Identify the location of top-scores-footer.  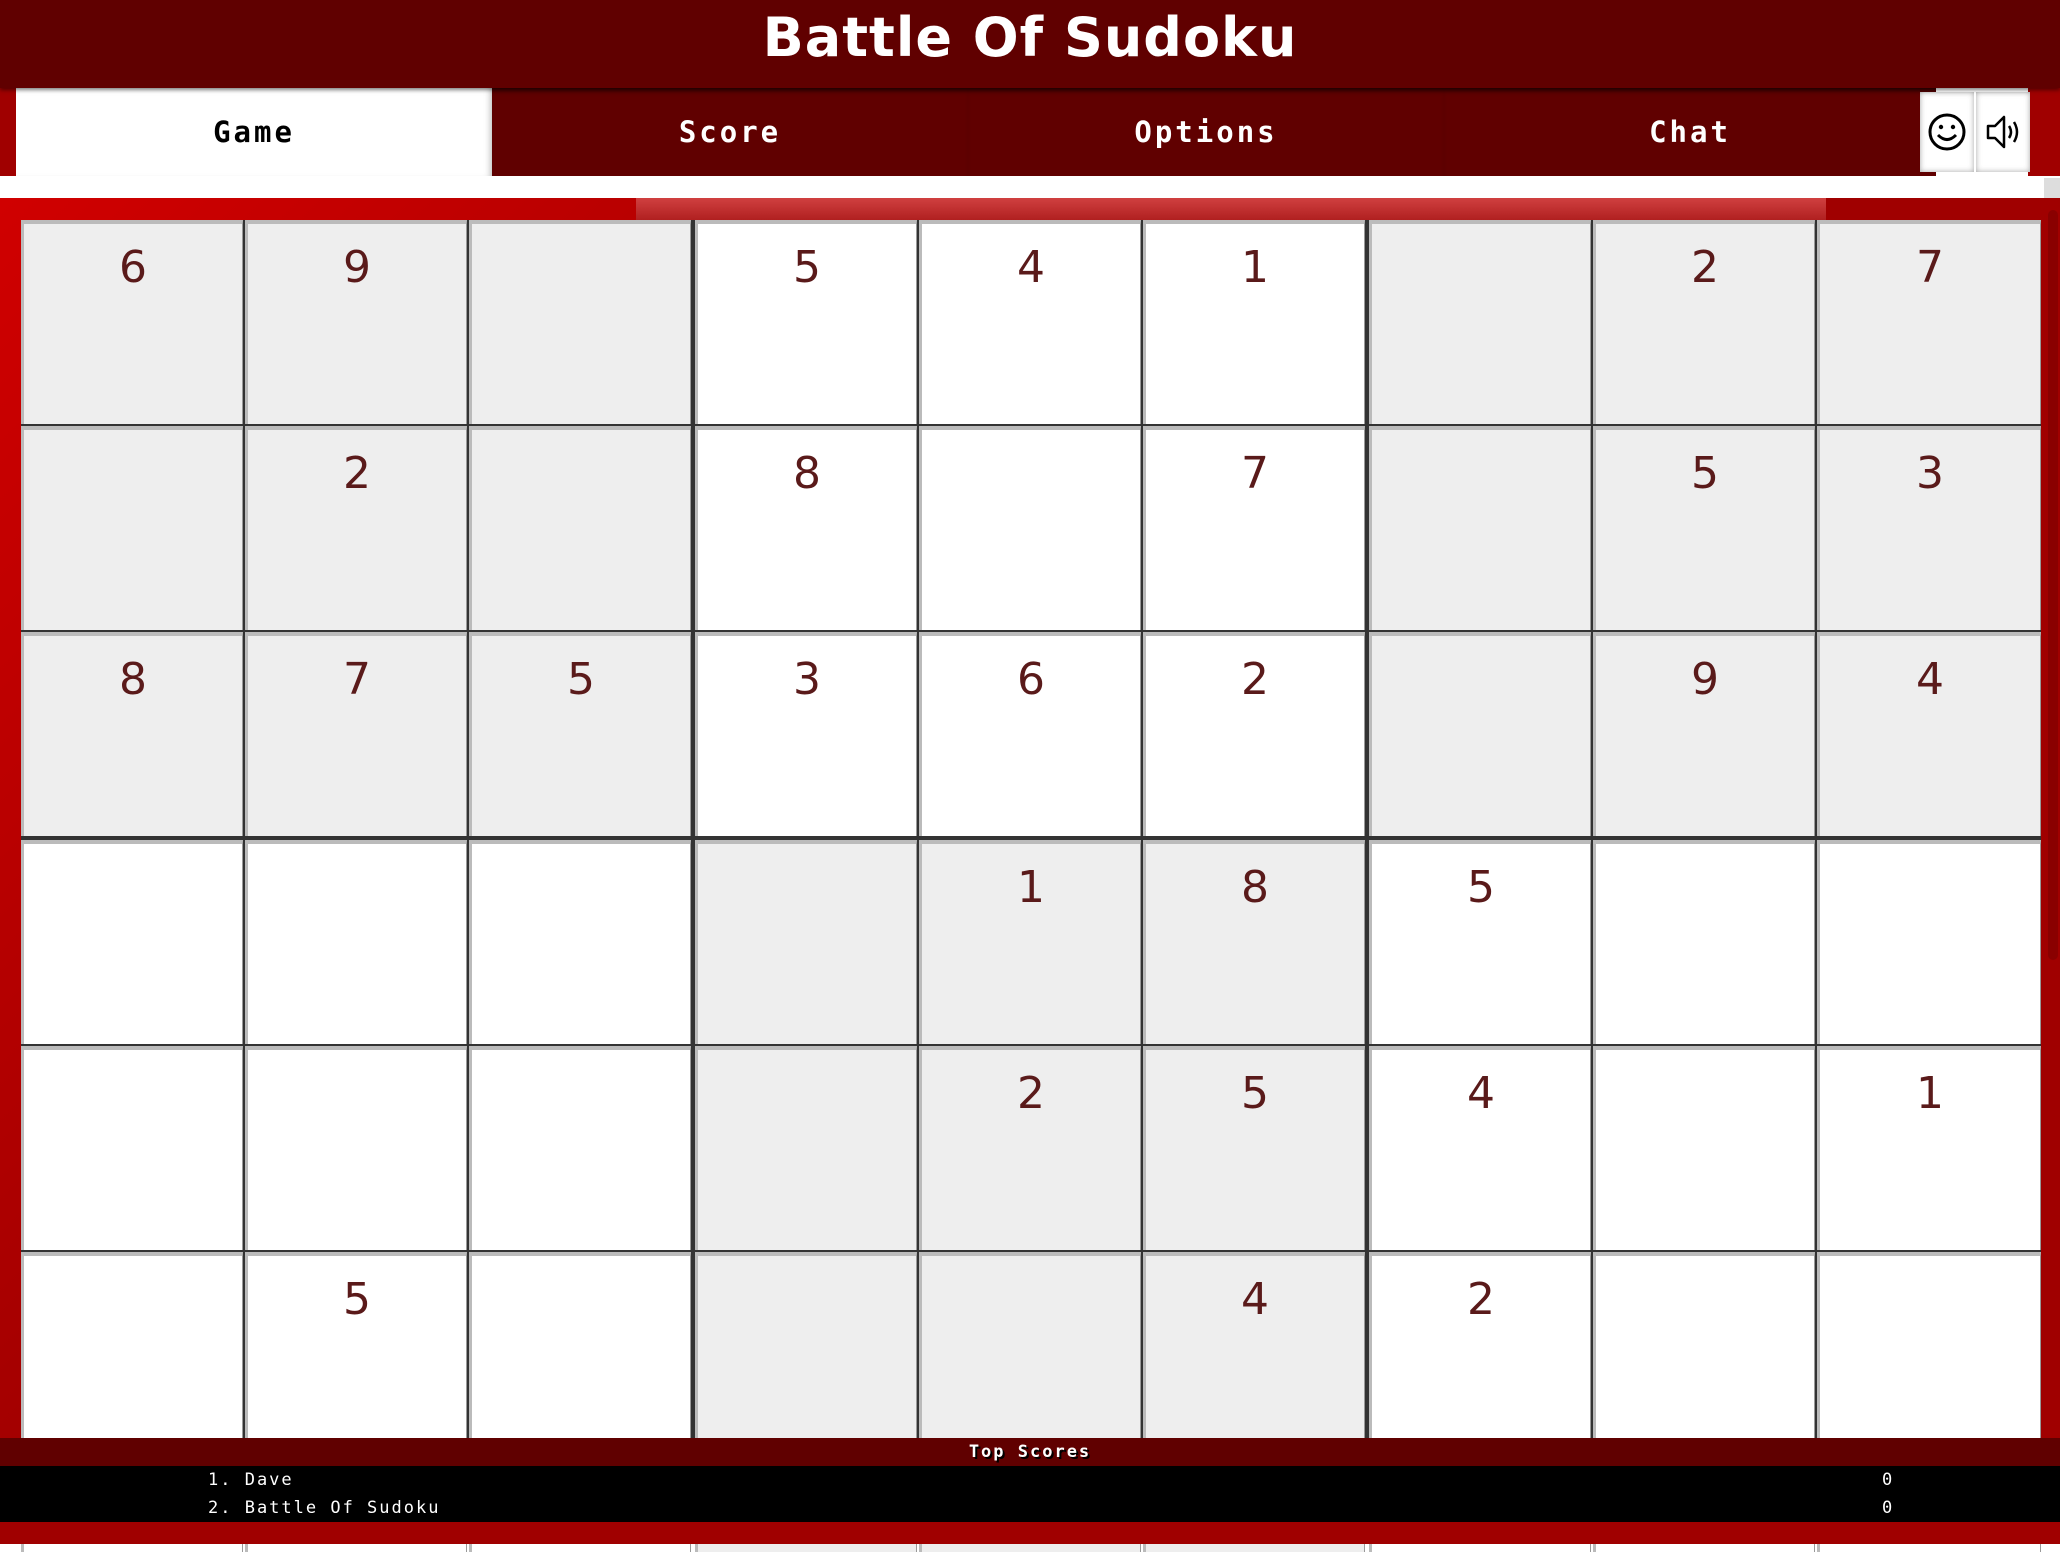
(1030, 1533).